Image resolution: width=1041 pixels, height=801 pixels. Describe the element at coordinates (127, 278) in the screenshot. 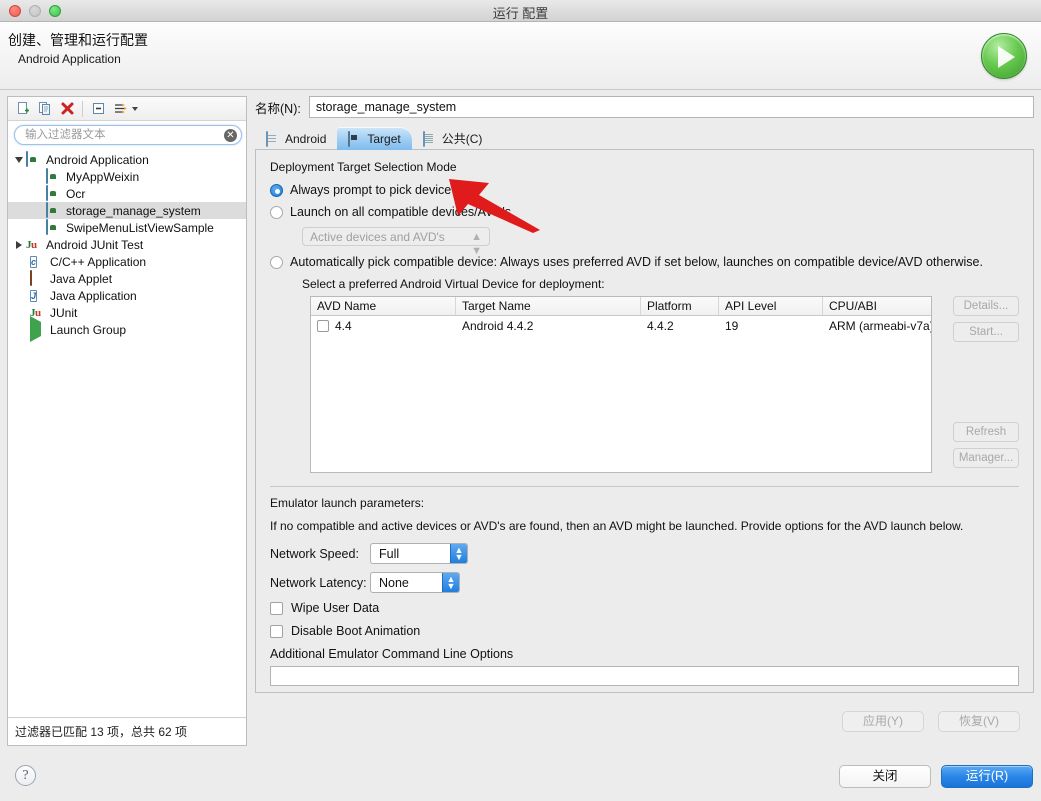

I see `tree-item-java-applet: Java Applet` at that location.